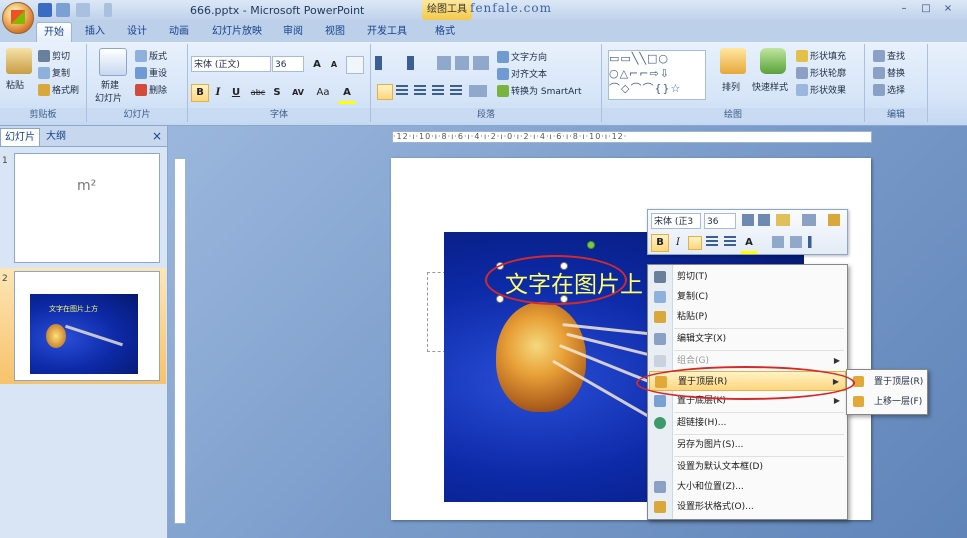 The height and width of the screenshot is (538, 967). Describe the element at coordinates (179, 31) in the screenshot. I see `tab-animations: 动画` at that location.